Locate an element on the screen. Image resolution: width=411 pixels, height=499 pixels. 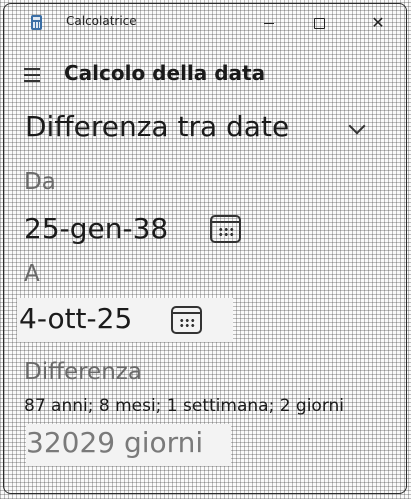
maximize-button is located at coordinates (319, 23).